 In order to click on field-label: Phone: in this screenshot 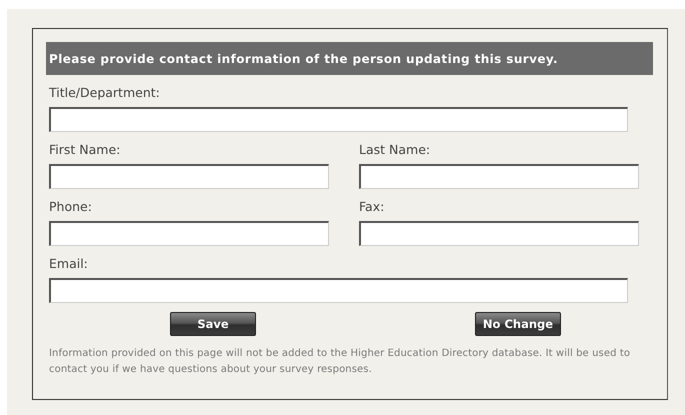, I will do `click(70, 207)`.